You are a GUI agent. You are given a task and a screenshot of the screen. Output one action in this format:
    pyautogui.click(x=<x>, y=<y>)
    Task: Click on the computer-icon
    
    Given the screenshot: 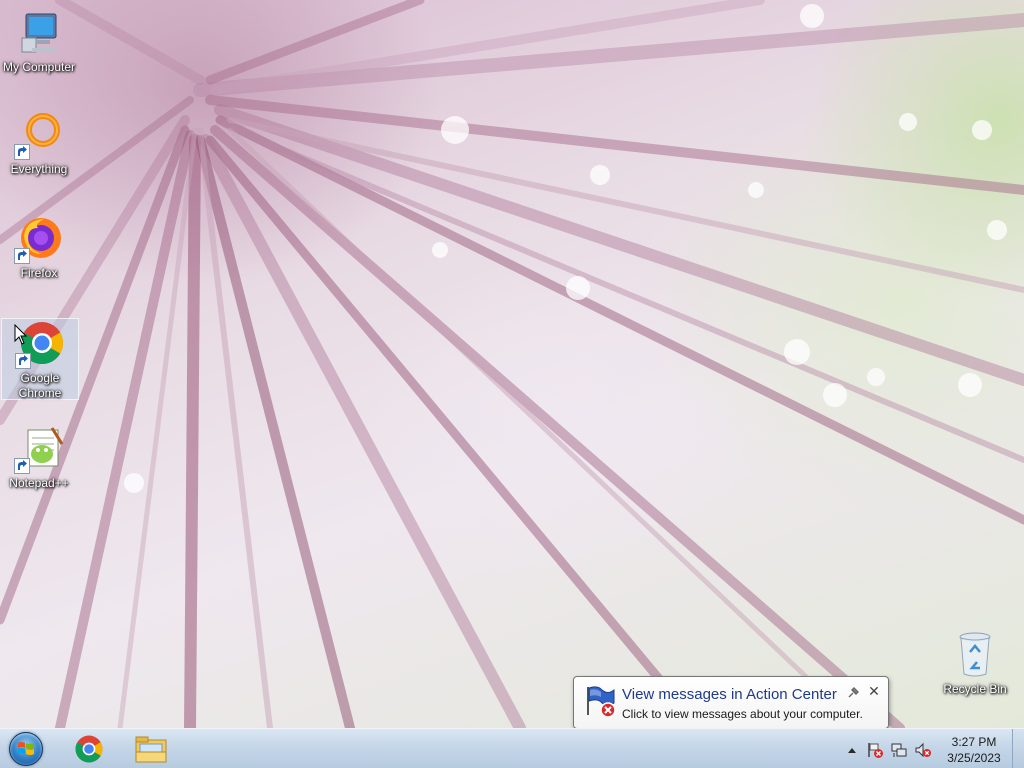 What is the action you would take?
    pyautogui.click(x=39, y=33)
    